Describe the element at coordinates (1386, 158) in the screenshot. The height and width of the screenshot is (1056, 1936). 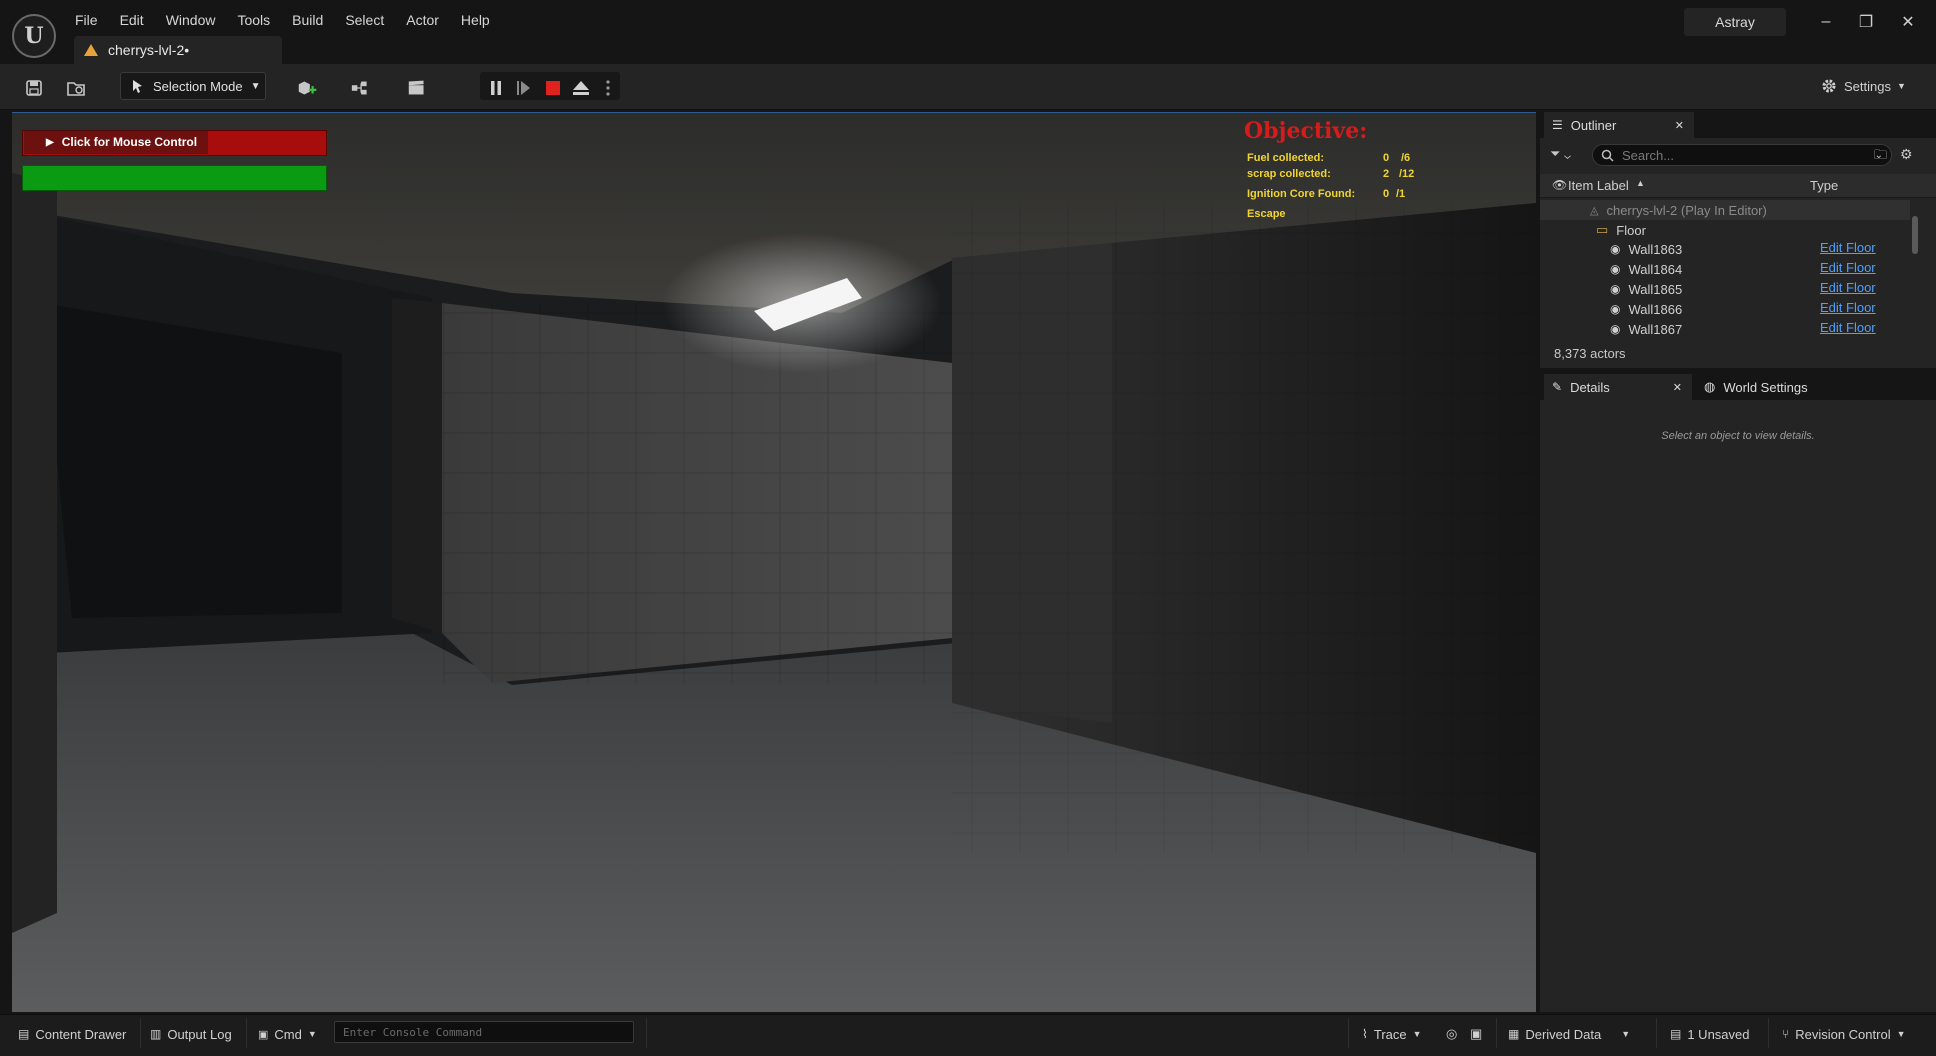
I see `objective-count: 0` at that location.